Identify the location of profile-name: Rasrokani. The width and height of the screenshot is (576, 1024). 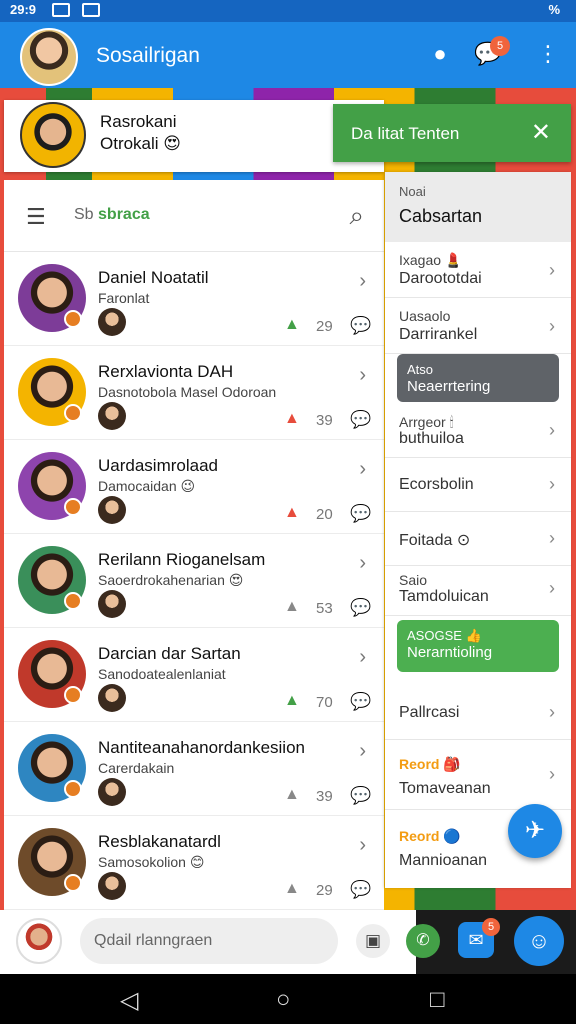
(138, 121).